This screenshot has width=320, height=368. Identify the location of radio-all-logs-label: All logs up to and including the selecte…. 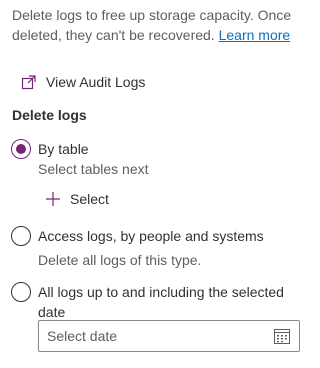
(161, 302).